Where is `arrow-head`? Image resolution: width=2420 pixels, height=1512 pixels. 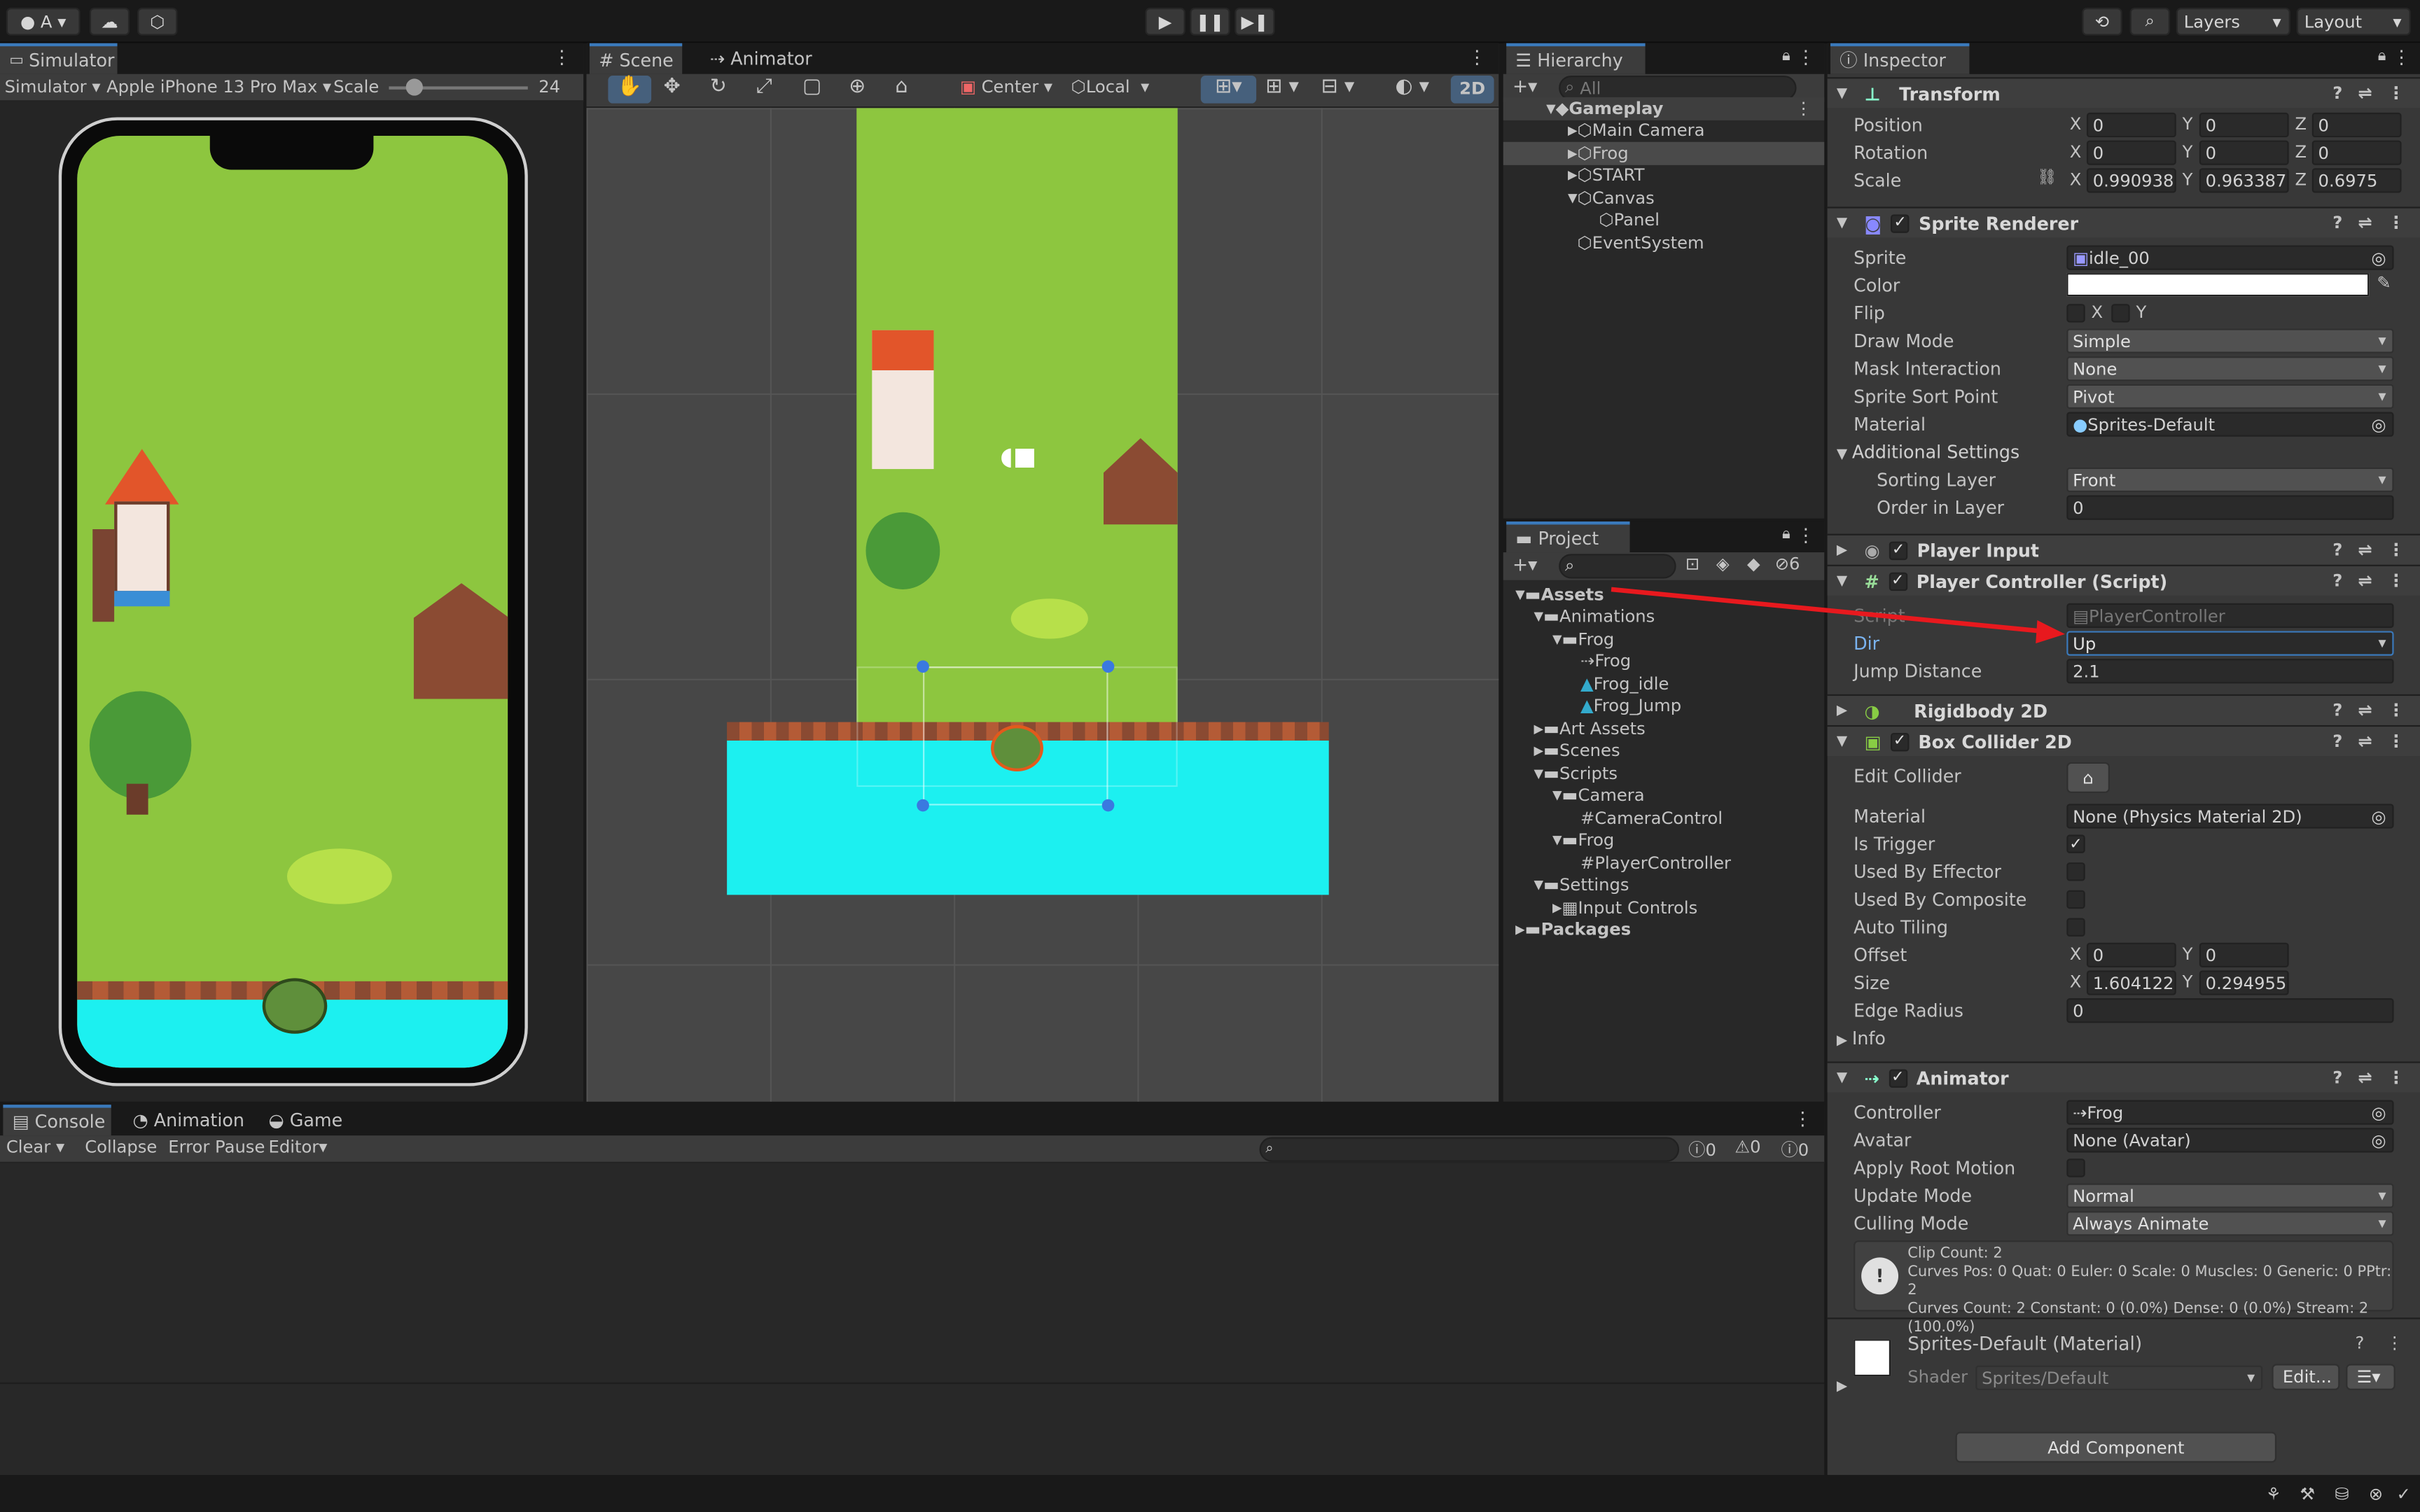 arrow-head is located at coordinates (2051, 632).